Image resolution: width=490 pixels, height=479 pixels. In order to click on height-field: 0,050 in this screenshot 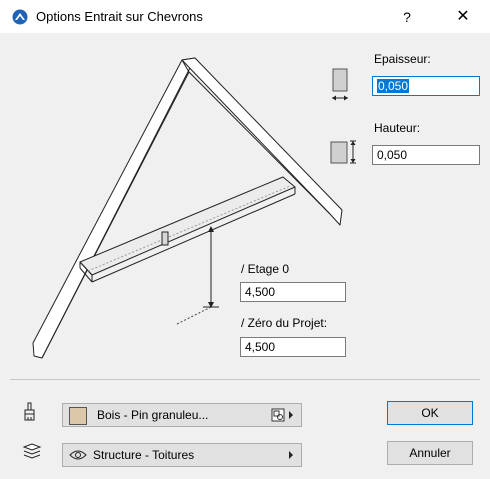, I will do `click(426, 155)`.